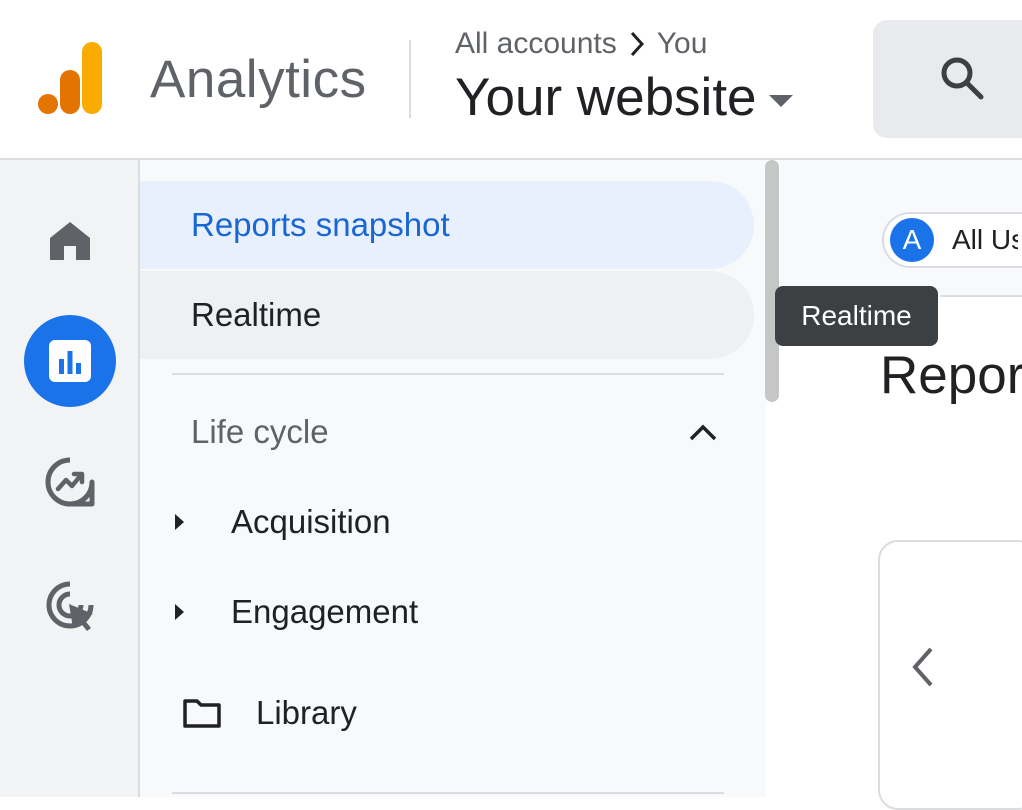  Describe the element at coordinates (780, 101) in the screenshot. I see `caret-down-icon` at that location.